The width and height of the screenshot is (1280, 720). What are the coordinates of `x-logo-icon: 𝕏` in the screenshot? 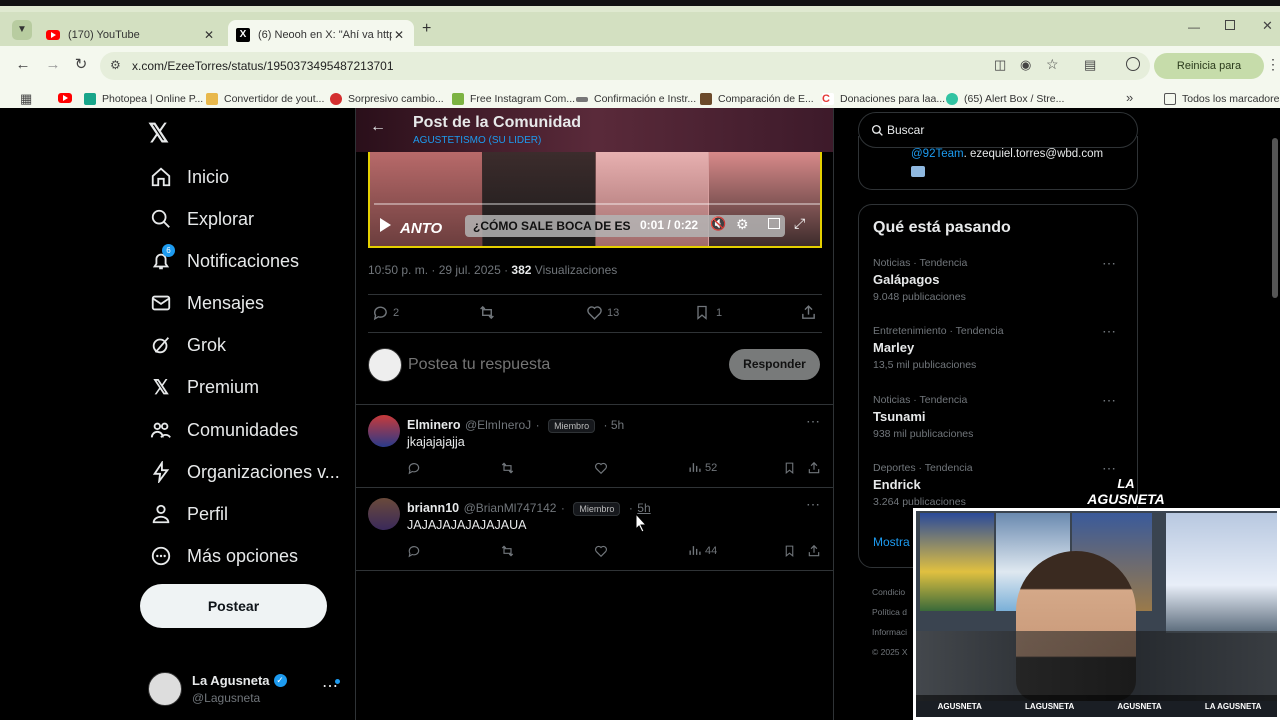 It's located at (158, 133).